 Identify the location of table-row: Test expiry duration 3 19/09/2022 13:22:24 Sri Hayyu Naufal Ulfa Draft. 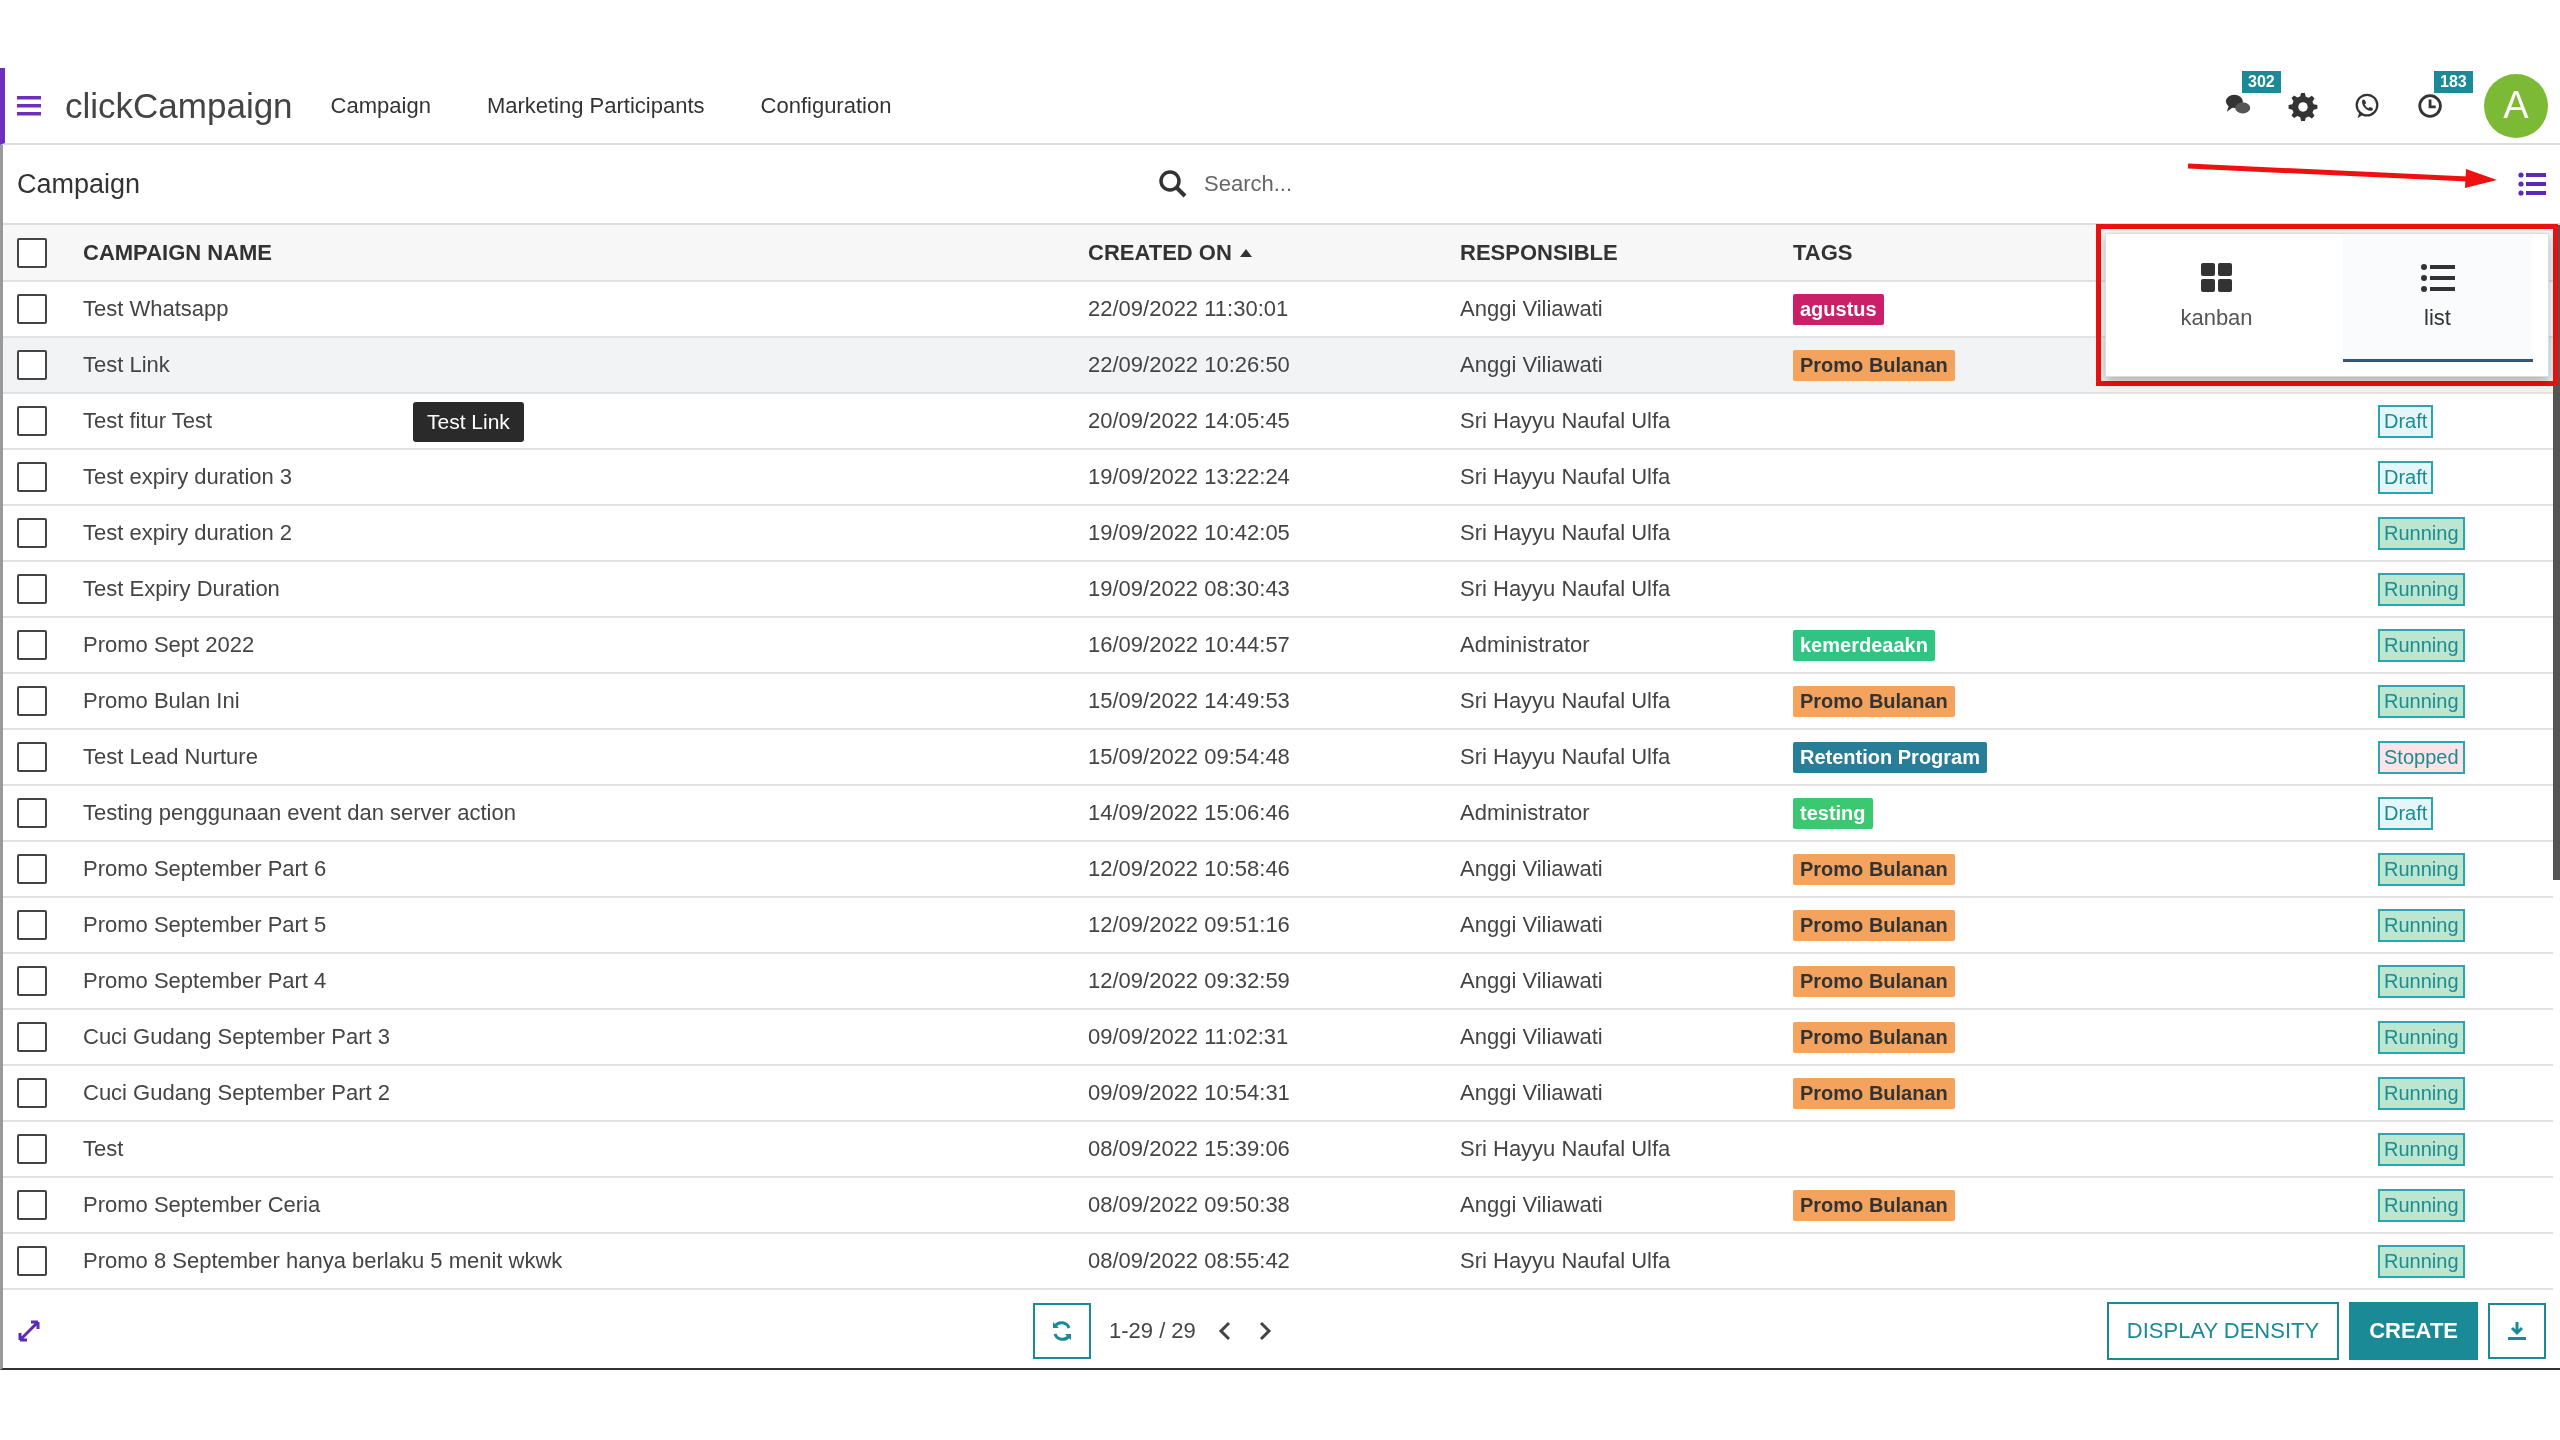
(1278, 478).